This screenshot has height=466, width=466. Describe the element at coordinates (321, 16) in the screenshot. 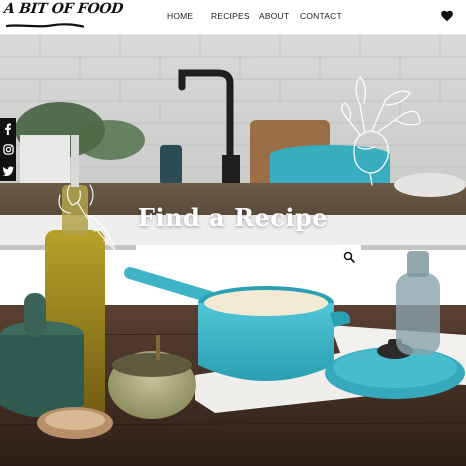

I see `nav-contact-link: CONTACT` at that location.